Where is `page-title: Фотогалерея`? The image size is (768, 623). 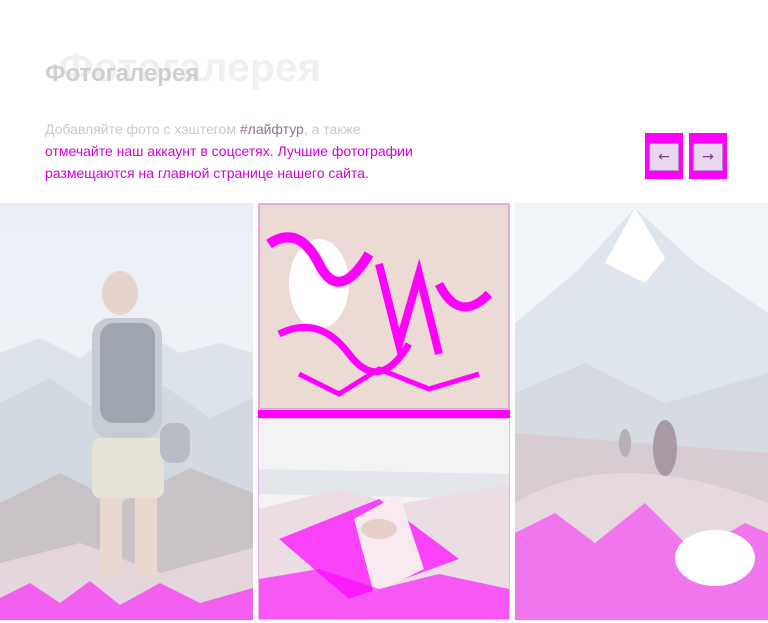 page-title: Фотогалерея is located at coordinates (122, 73).